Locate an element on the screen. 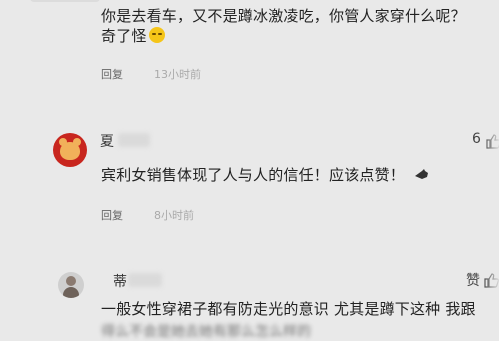 The height and width of the screenshot is (341, 499). comment-3-text-line-1: 一般女性穿裙子都有防走光的意识 尤其是蹲下这种 我跟 is located at coordinates (288, 309).